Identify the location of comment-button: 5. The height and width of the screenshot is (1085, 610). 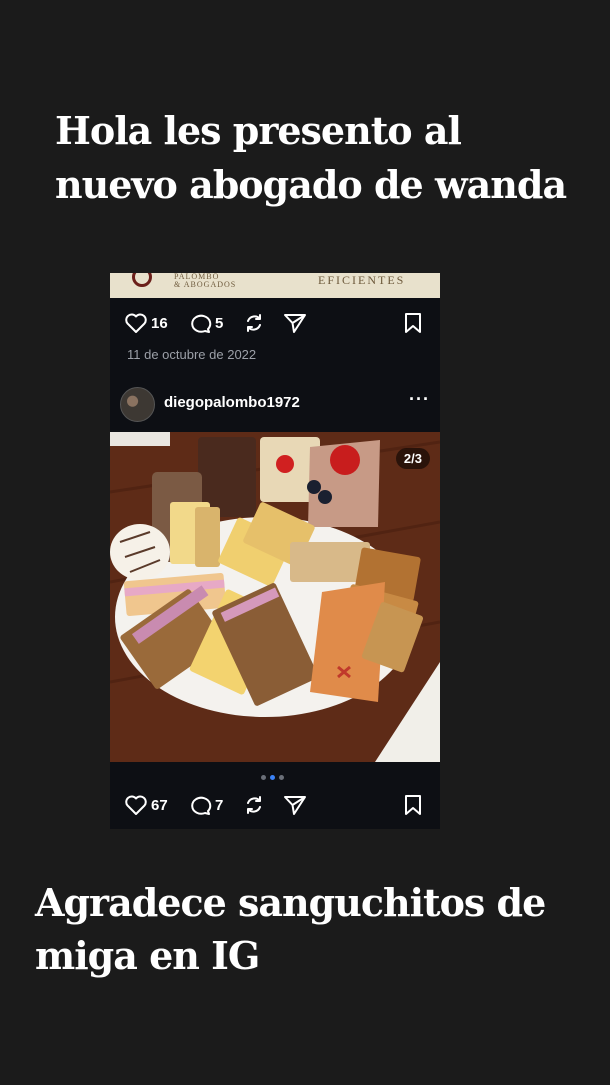
(205, 323).